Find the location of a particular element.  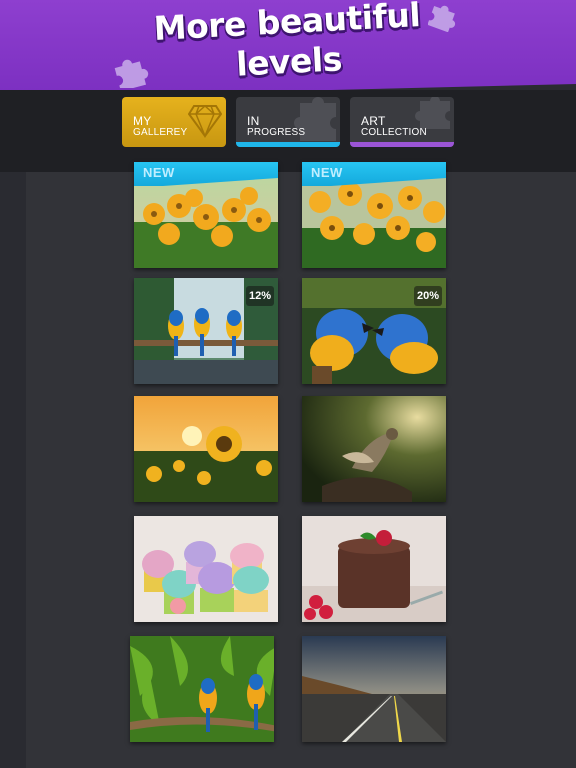

tab-in-progress-label-1: IN is located at coordinates (253, 121).